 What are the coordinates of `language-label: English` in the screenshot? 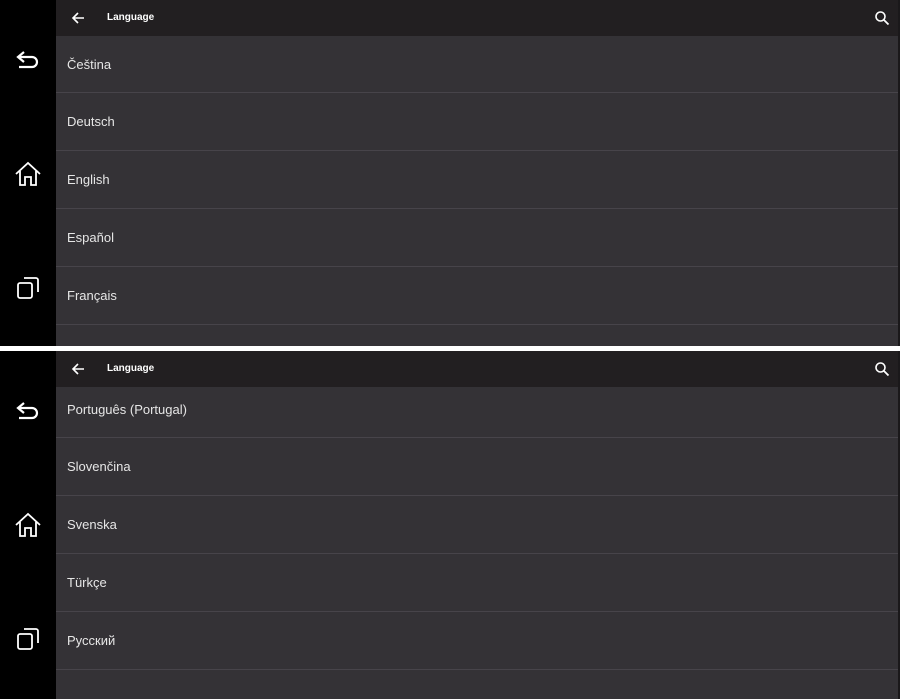 It's located at (88, 179).